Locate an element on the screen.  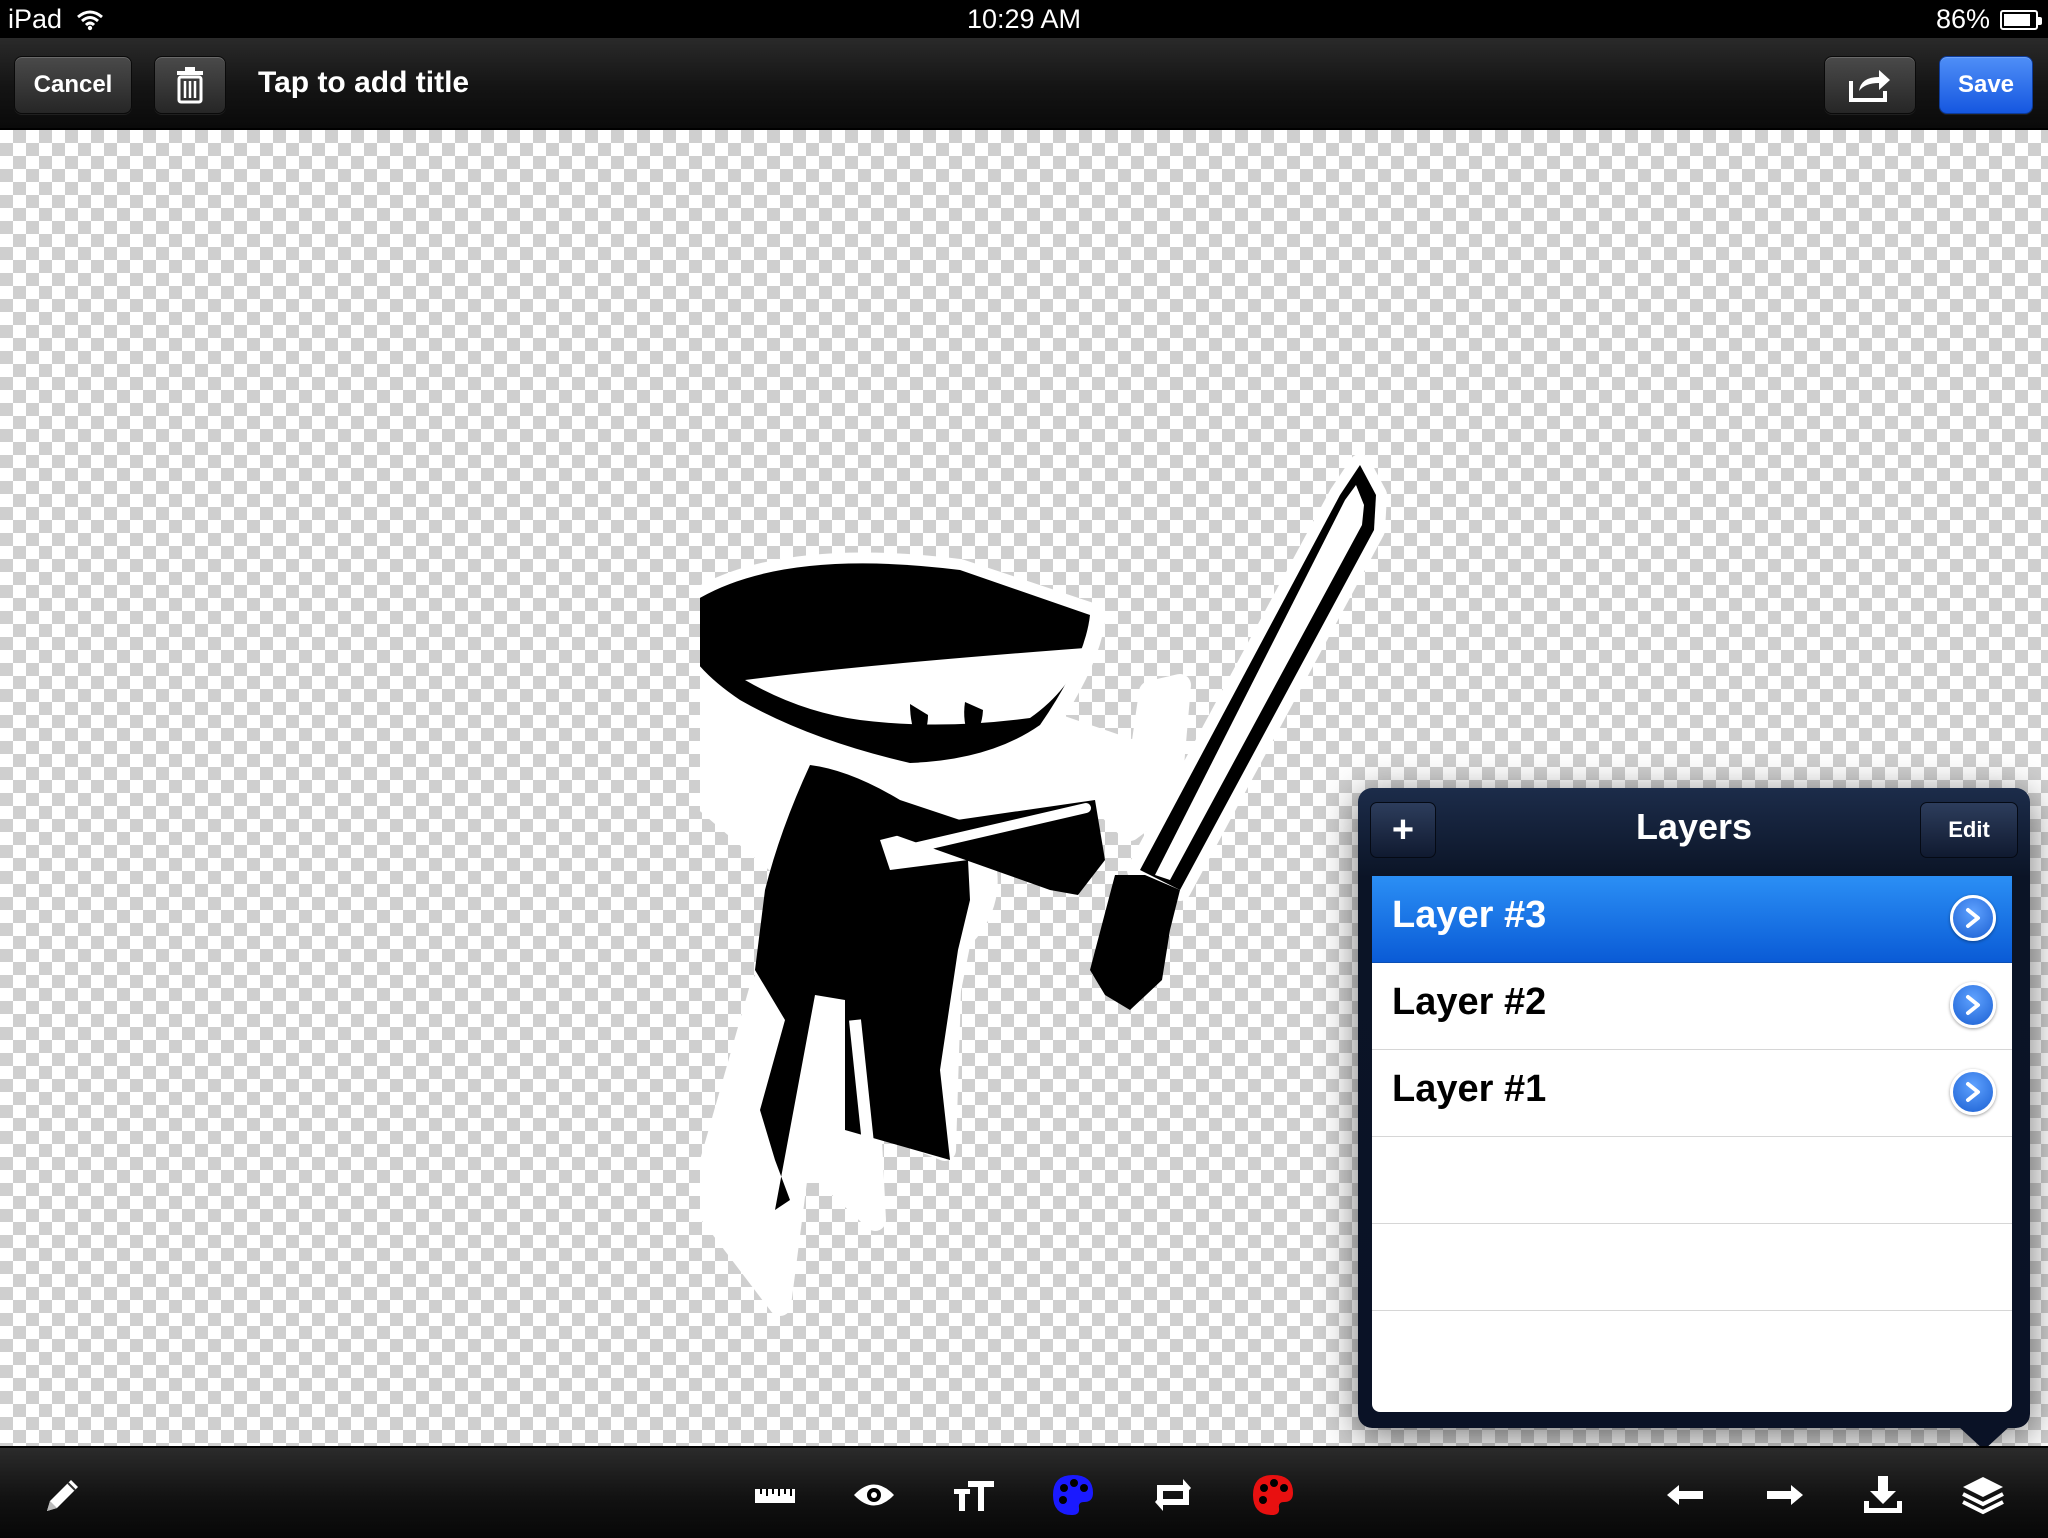
redo-icon is located at coordinates (1785, 1495).